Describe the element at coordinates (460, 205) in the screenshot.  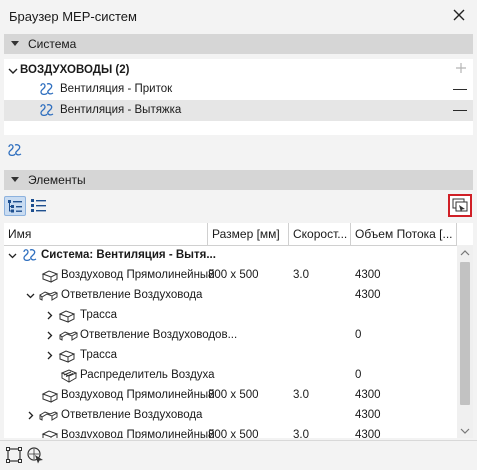
I see `filter-select-button` at that location.